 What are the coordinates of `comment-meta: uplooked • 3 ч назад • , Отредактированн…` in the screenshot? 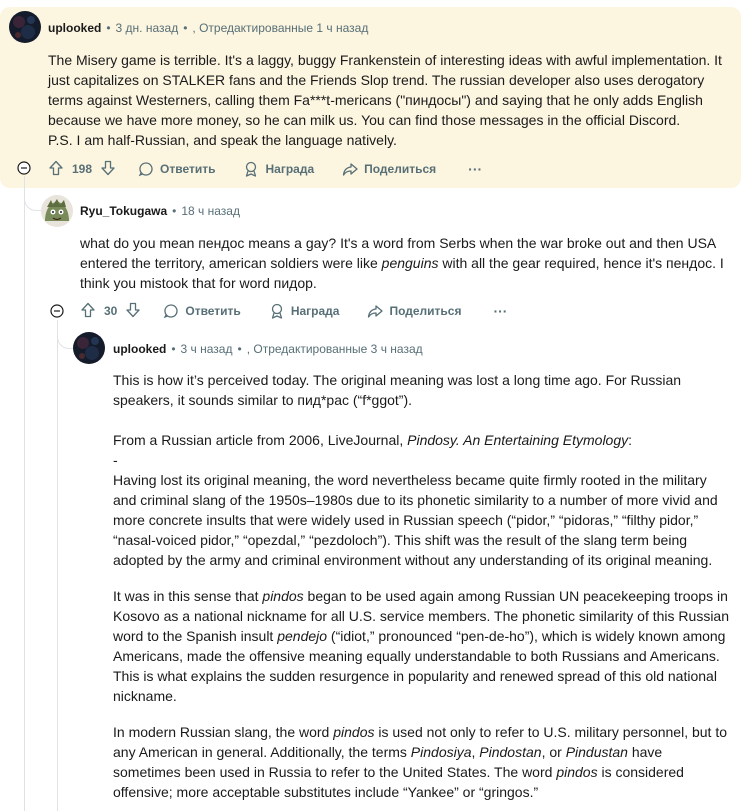 It's located at (268, 349).